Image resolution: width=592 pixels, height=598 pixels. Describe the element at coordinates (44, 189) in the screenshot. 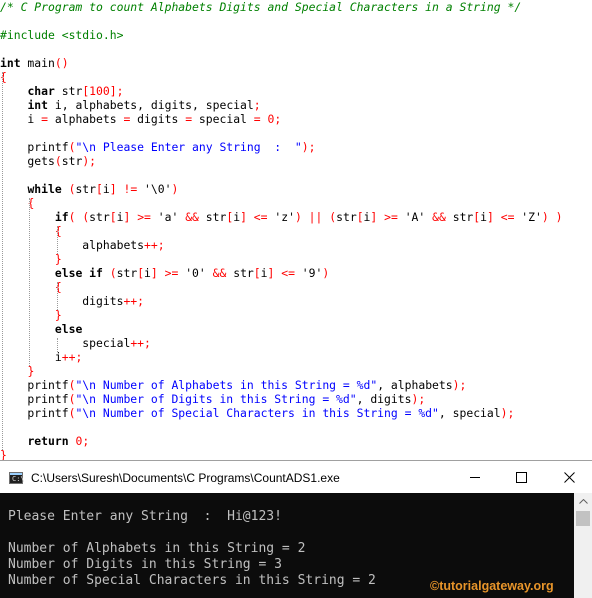

I see `code-token: while` at that location.